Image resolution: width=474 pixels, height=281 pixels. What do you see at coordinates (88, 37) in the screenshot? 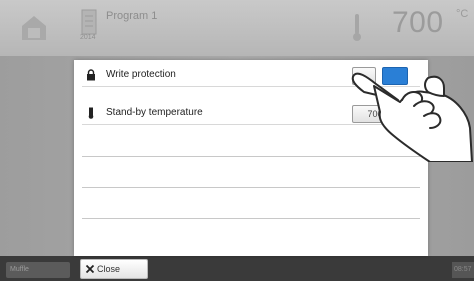
I see `program-number: 2014` at bounding box center [88, 37].